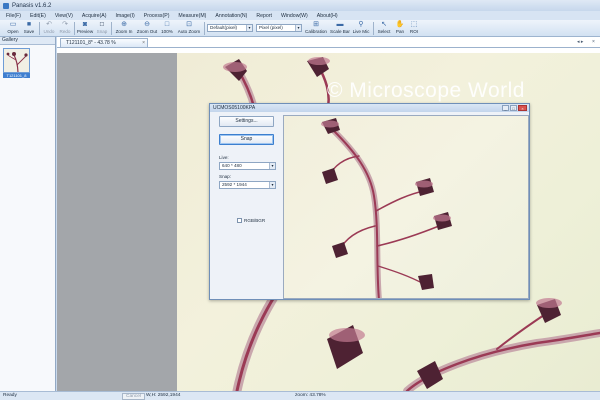 The height and width of the screenshot is (400, 600). What do you see at coordinates (522, 108) in the screenshot?
I see `close-icon: ×` at bounding box center [522, 108].